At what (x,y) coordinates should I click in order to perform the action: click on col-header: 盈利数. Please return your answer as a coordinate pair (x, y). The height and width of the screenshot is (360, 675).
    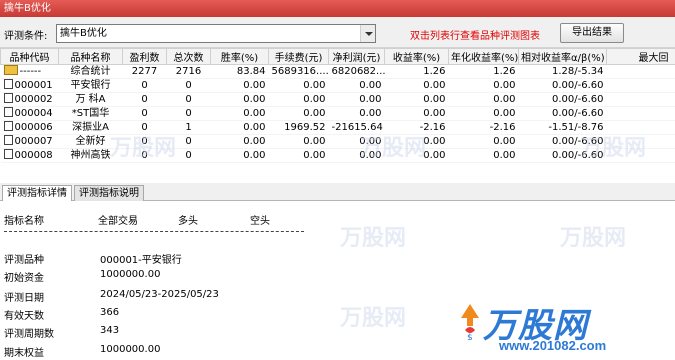
    Looking at the image, I should click on (144, 56).